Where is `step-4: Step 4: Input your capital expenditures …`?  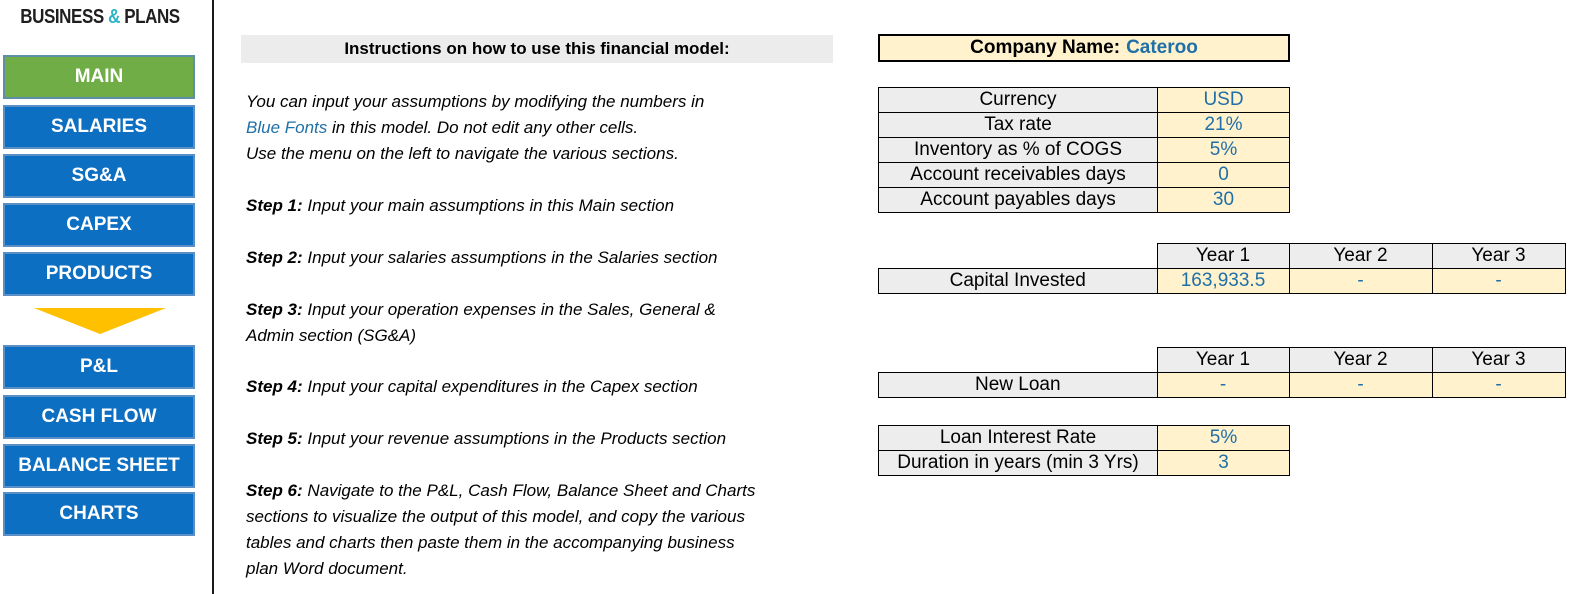 step-4: Step 4: Input your capital expenditures … is located at coordinates (472, 387).